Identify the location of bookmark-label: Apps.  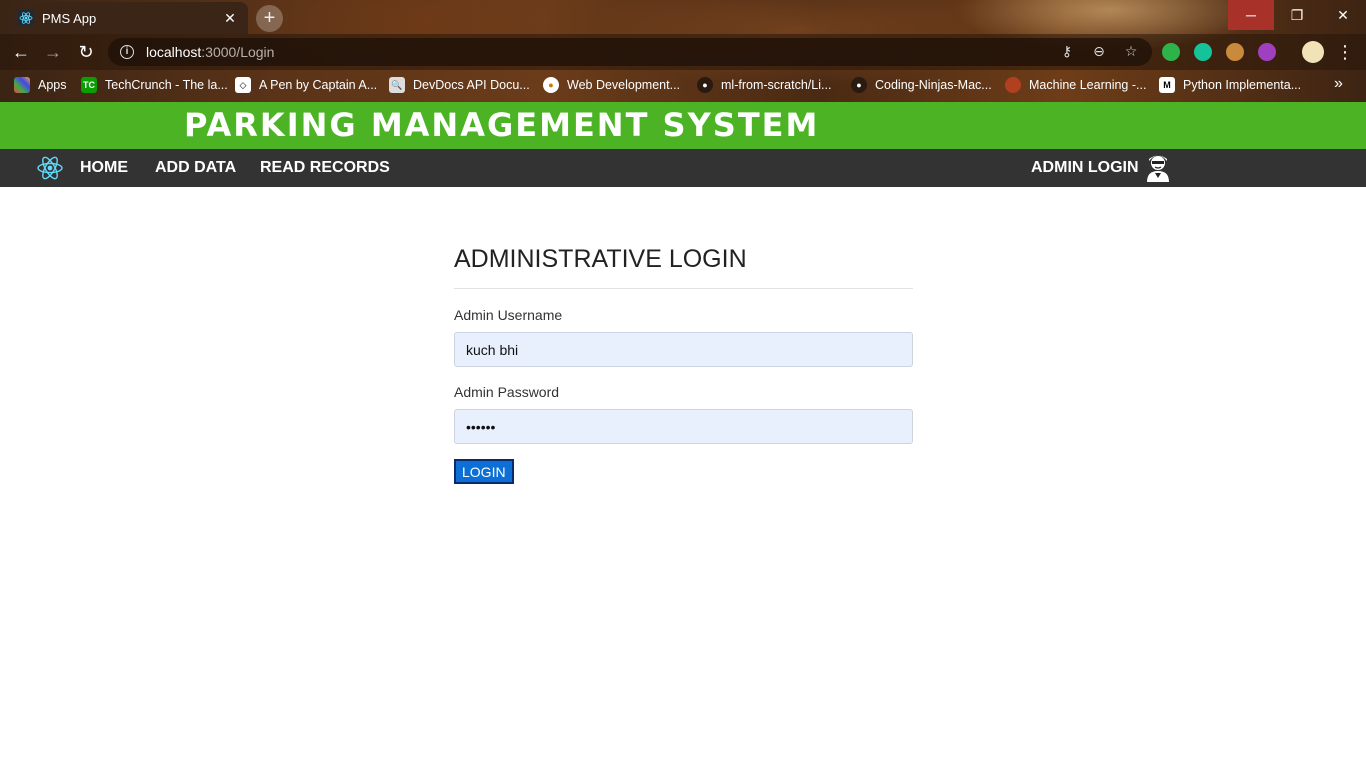
(52, 85).